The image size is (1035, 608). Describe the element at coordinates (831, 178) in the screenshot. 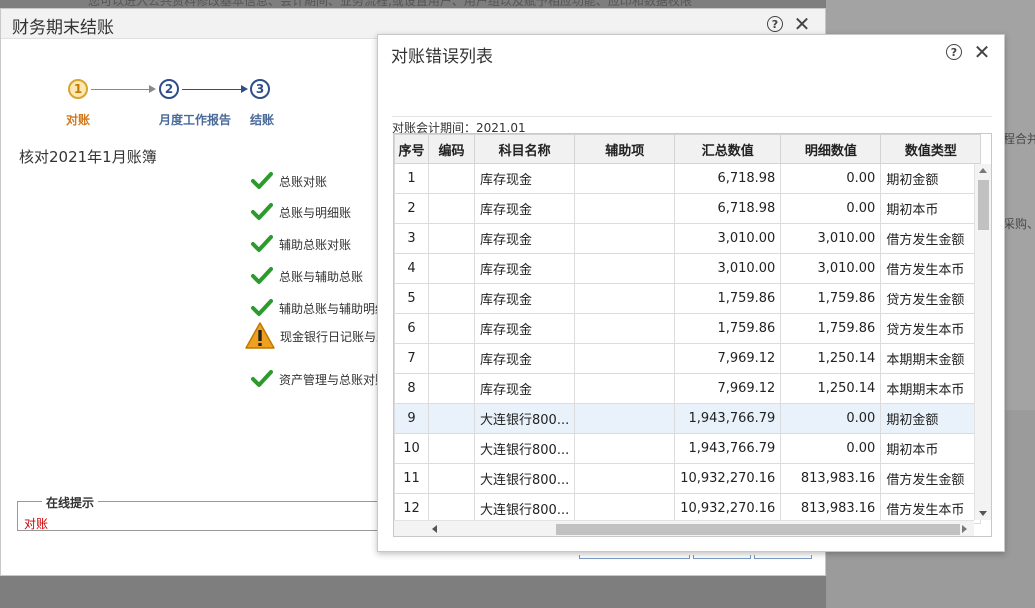

I see `table-cell-detail: 0.00` at that location.